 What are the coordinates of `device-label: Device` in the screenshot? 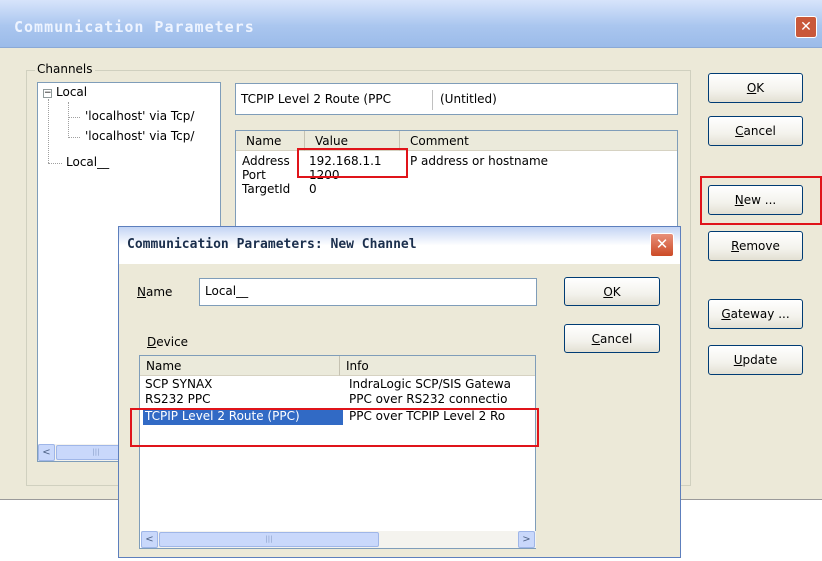 It's located at (168, 342).